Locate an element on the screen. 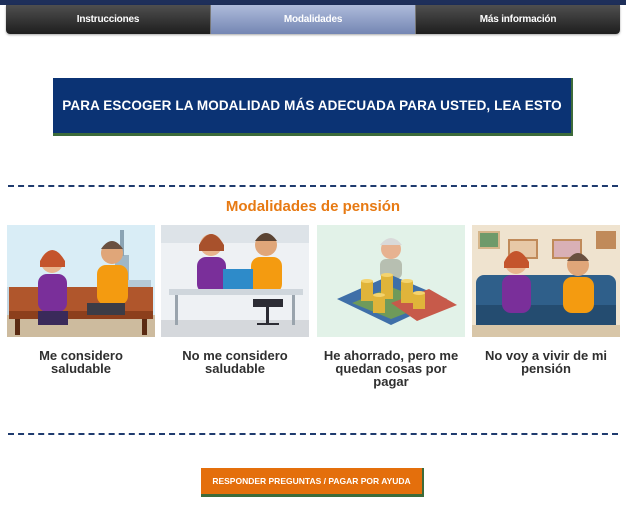 This screenshot has height=527, width=626. card-no-saludable: No me considero saludable is located at coordinates (235, 300).